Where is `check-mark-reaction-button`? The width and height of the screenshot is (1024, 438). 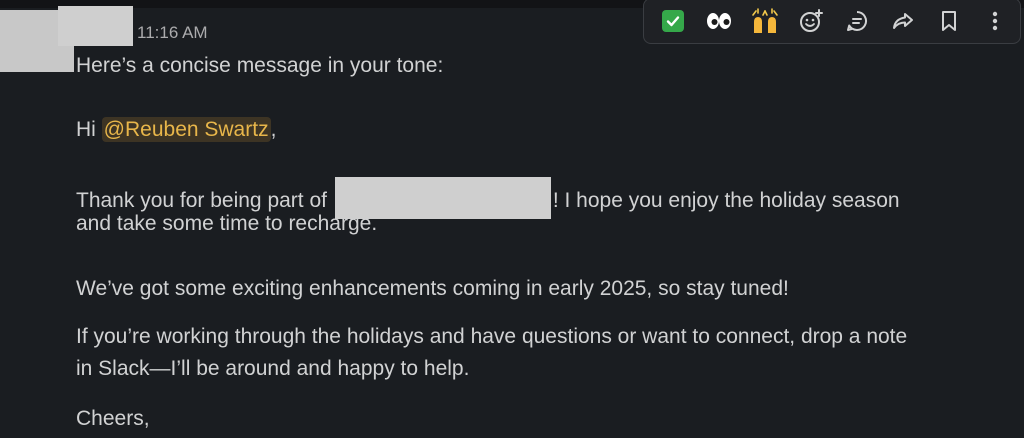
check-mark-reaction-button is located at coordinates (673, 21).